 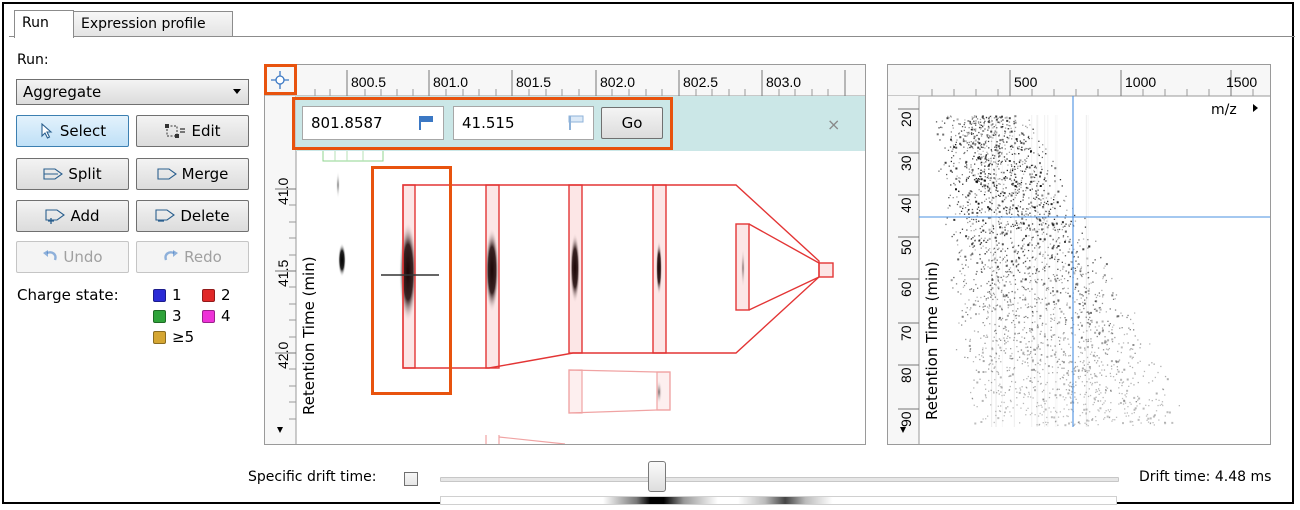 I want to click on drift-time-slider-track, so click(x=779, y=479).